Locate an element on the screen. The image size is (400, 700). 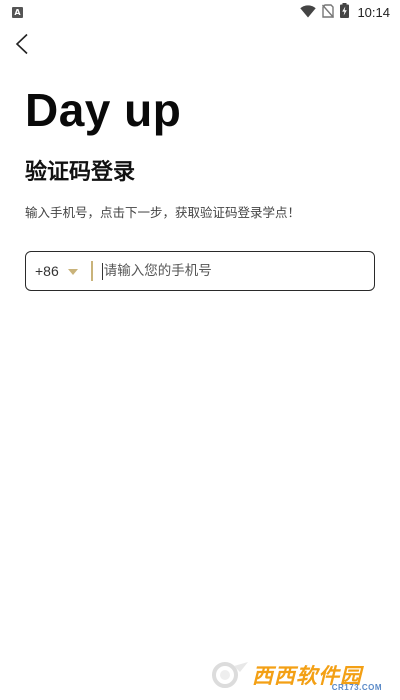
phone-input-row: +86 is located at coordinates (200, 271).